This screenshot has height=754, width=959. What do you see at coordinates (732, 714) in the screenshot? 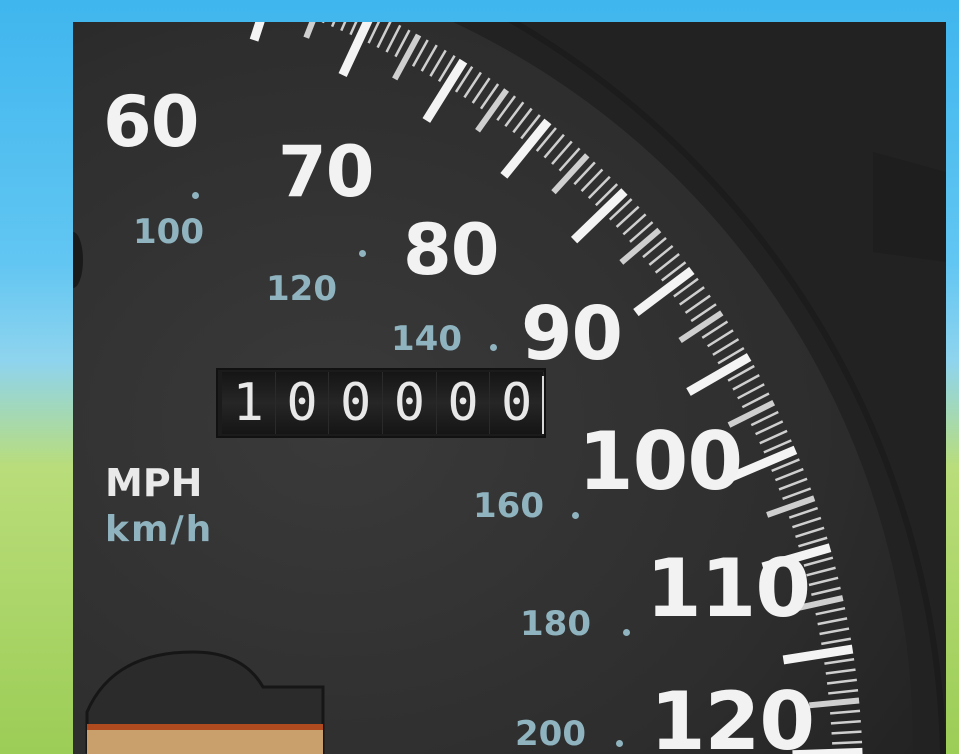
I see `mph-label-120: 120` at bounding box center [732, 714].